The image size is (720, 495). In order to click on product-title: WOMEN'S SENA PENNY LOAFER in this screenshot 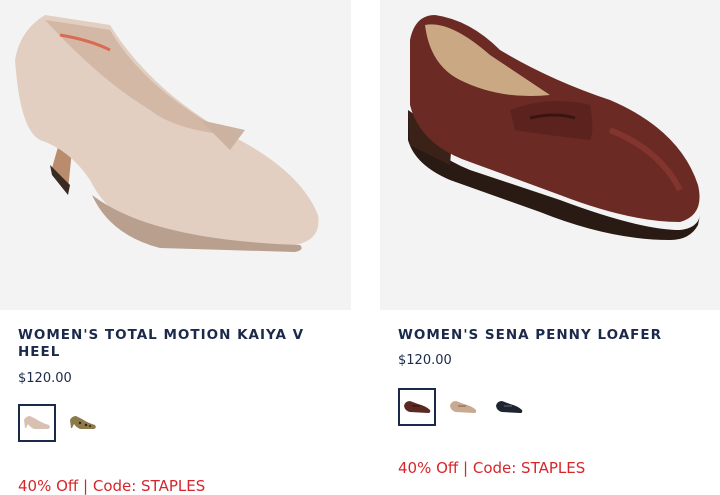, I will do `click(548, 335)`.